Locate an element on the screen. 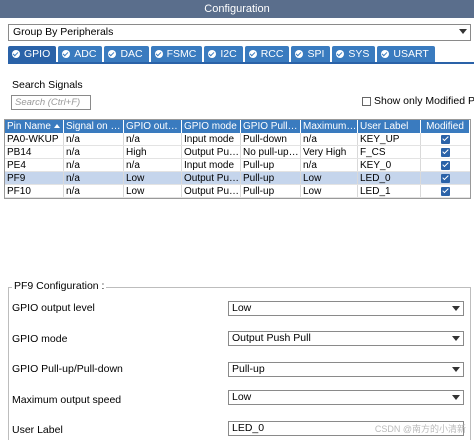 The width and height of the screenshot is (474, 440). cell-mode: Input mode is located at coordinates (211, 139).